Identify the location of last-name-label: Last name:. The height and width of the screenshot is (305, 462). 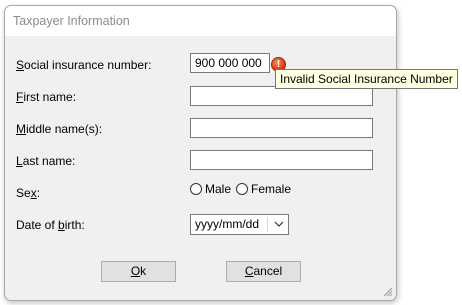
(46, 161).